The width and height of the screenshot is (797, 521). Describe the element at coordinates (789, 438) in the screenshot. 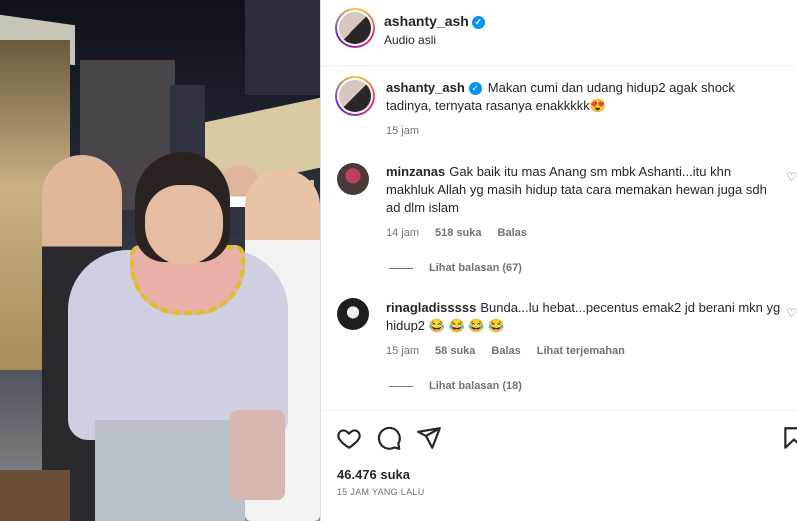

I see `bookmark-icon` at that location.